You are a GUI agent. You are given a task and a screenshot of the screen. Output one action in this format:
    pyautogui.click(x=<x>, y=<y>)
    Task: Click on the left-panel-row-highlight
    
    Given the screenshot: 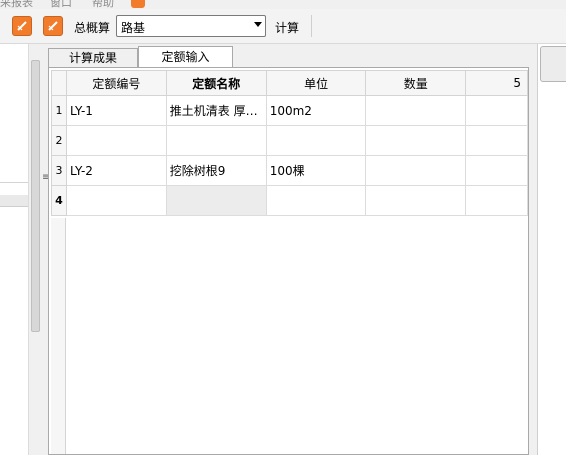 What is the action you would take?
    pyautogui.click(x=14, y=201)
    